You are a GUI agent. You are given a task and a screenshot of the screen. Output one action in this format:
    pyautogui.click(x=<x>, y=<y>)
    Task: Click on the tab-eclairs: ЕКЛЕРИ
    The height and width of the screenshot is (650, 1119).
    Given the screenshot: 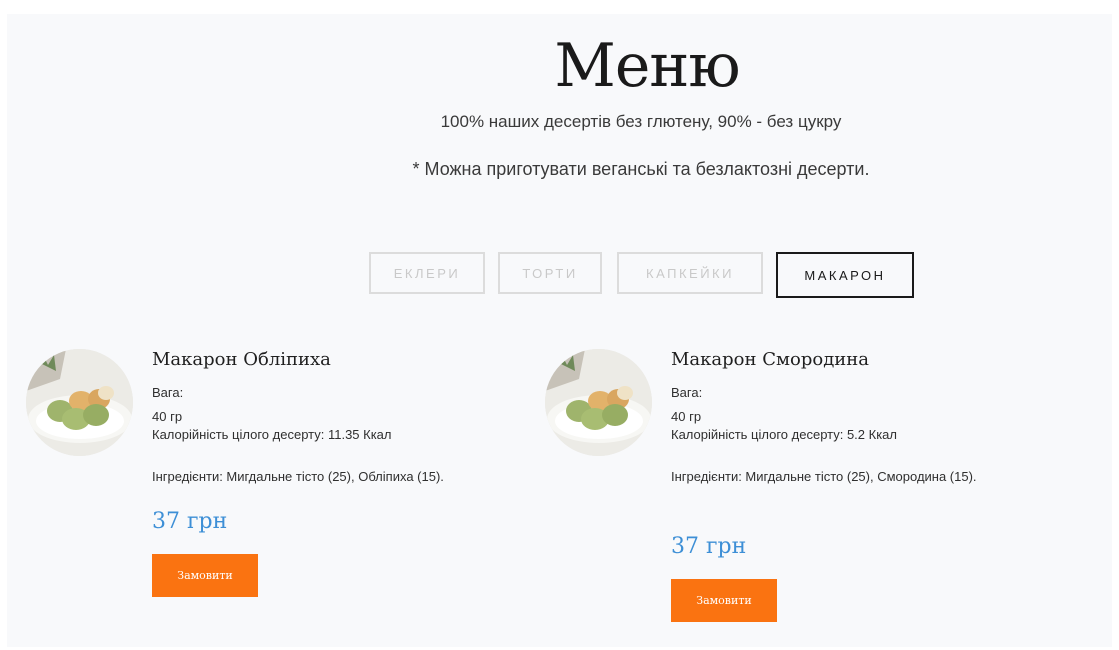 What is the action you would take?
    pyautogui.click(x=427, y=273)
    